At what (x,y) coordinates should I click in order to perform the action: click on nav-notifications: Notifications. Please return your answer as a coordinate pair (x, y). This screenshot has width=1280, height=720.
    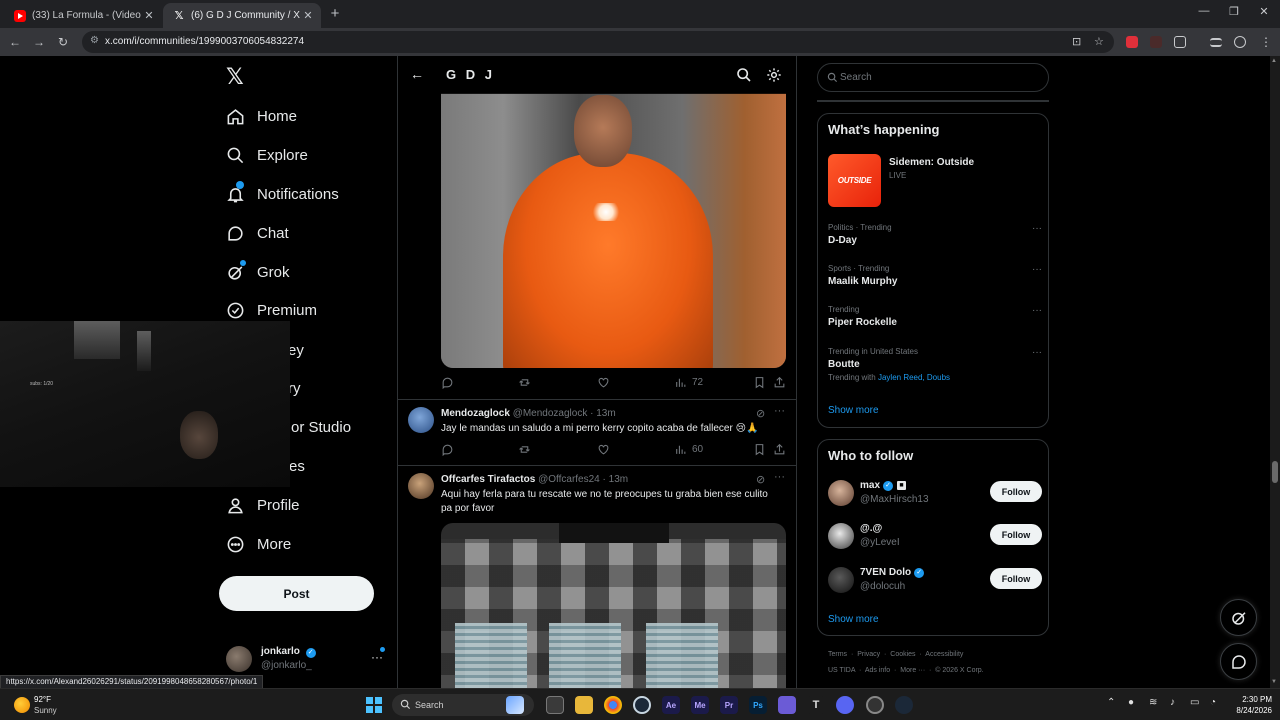
    Looking at the image, I should click on (282, 194).